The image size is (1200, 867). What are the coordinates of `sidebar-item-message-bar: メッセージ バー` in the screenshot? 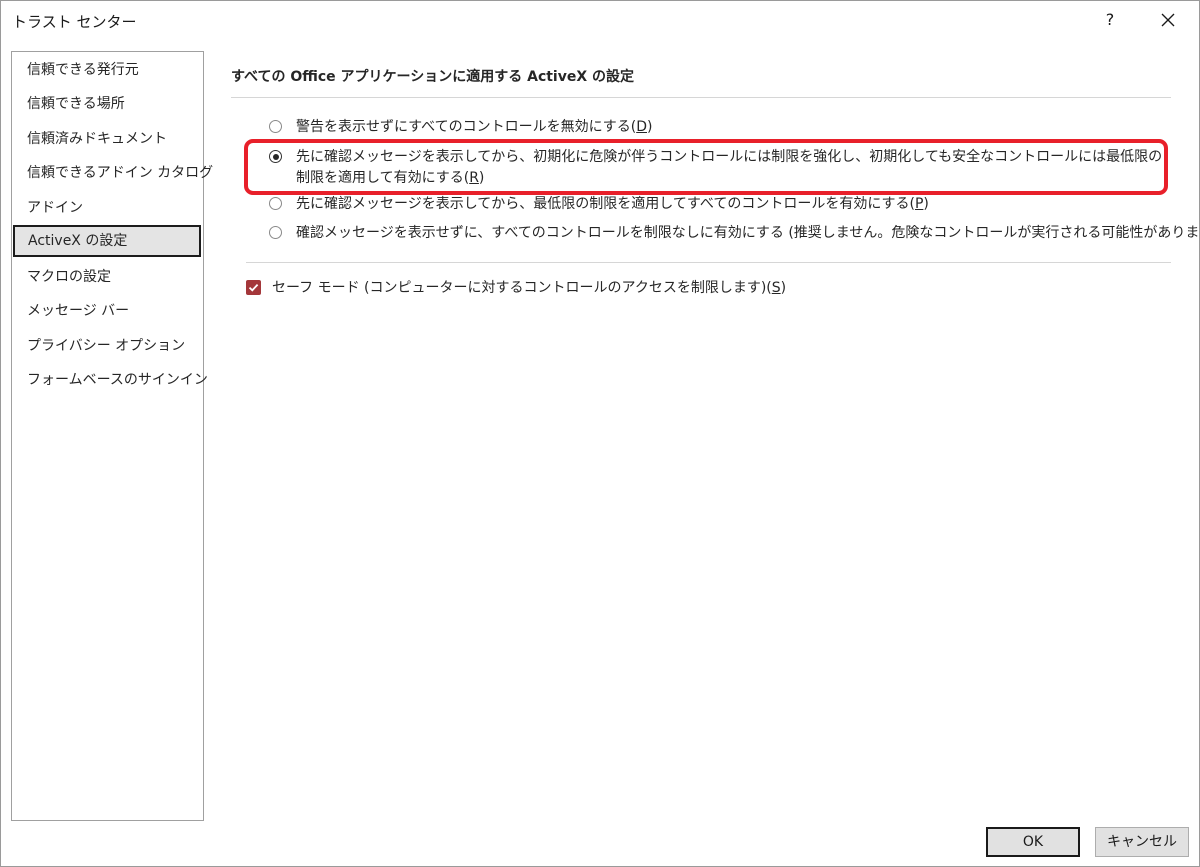 It's located at (107, 311).